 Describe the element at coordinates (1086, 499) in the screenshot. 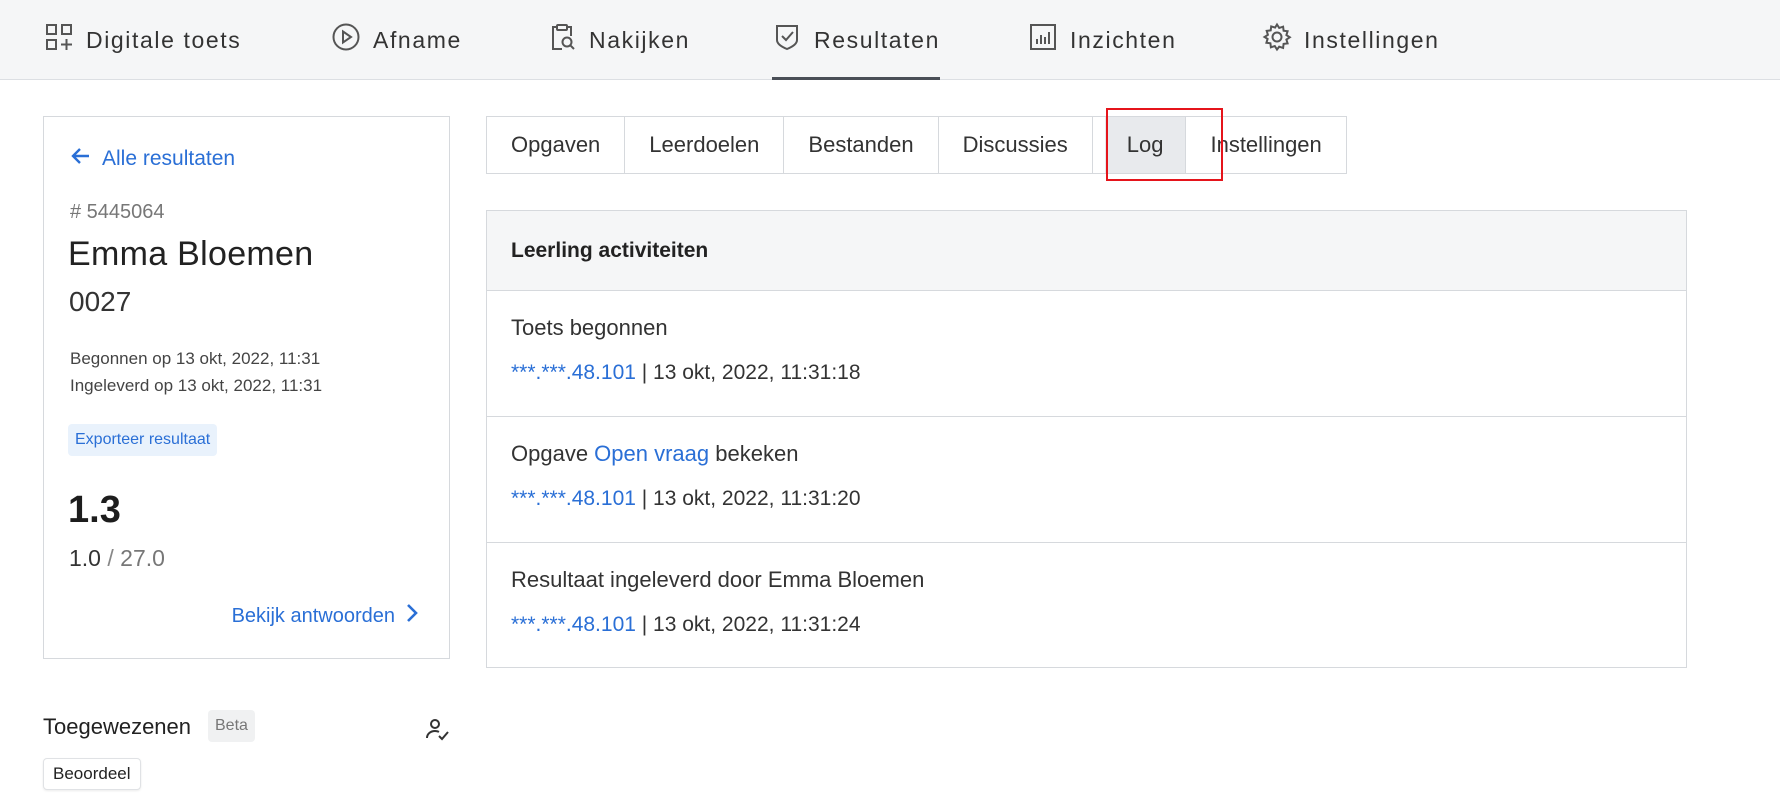

I see `activity-meta: ***.***.48.101 | 13 okt, 2022, 11:31:20` at that location.